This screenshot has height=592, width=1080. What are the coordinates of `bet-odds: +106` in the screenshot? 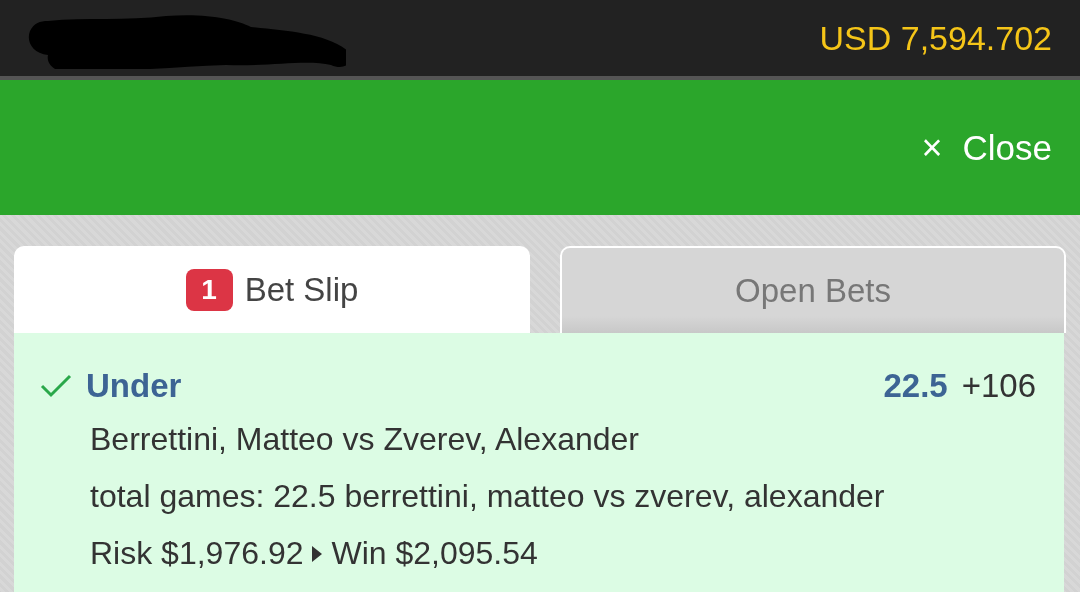 It's located at (998, 386).